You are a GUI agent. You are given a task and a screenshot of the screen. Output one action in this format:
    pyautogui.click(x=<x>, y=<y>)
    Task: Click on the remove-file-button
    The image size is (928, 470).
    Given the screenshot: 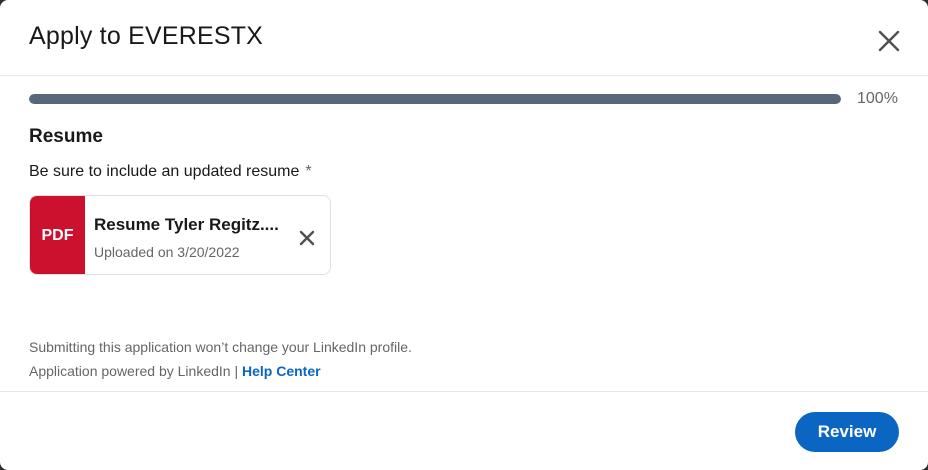 What is the action you would take?
    pyautogui.click(x=307, y=238)
    